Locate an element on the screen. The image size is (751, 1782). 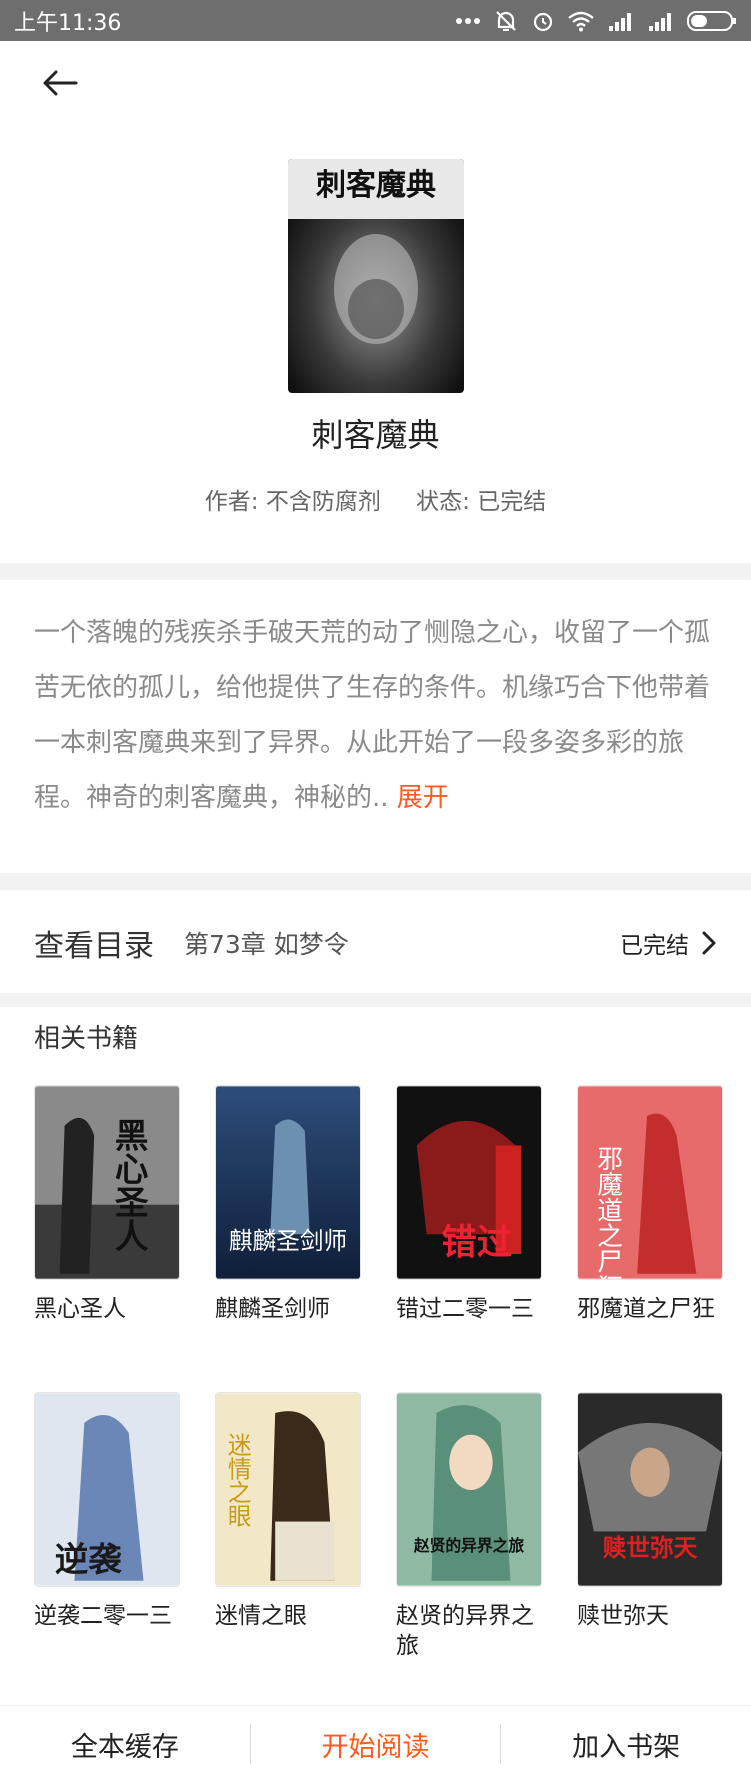
status-label: 状态: 已完结 is located at coordinates (481, 502).